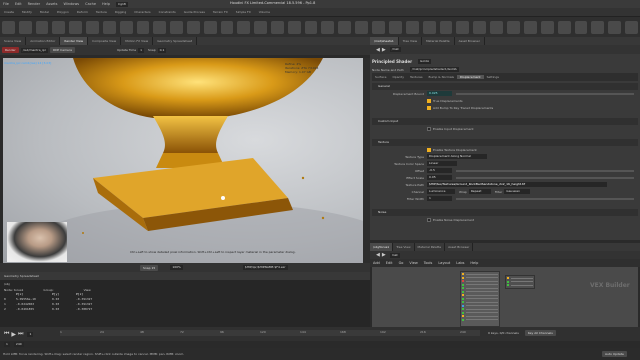 The width and height of the screenshot is (640, 360). I want to click on output-file-path: $HIP/ipr/$HIPNAME.$F4.exr, so click(265, 267).